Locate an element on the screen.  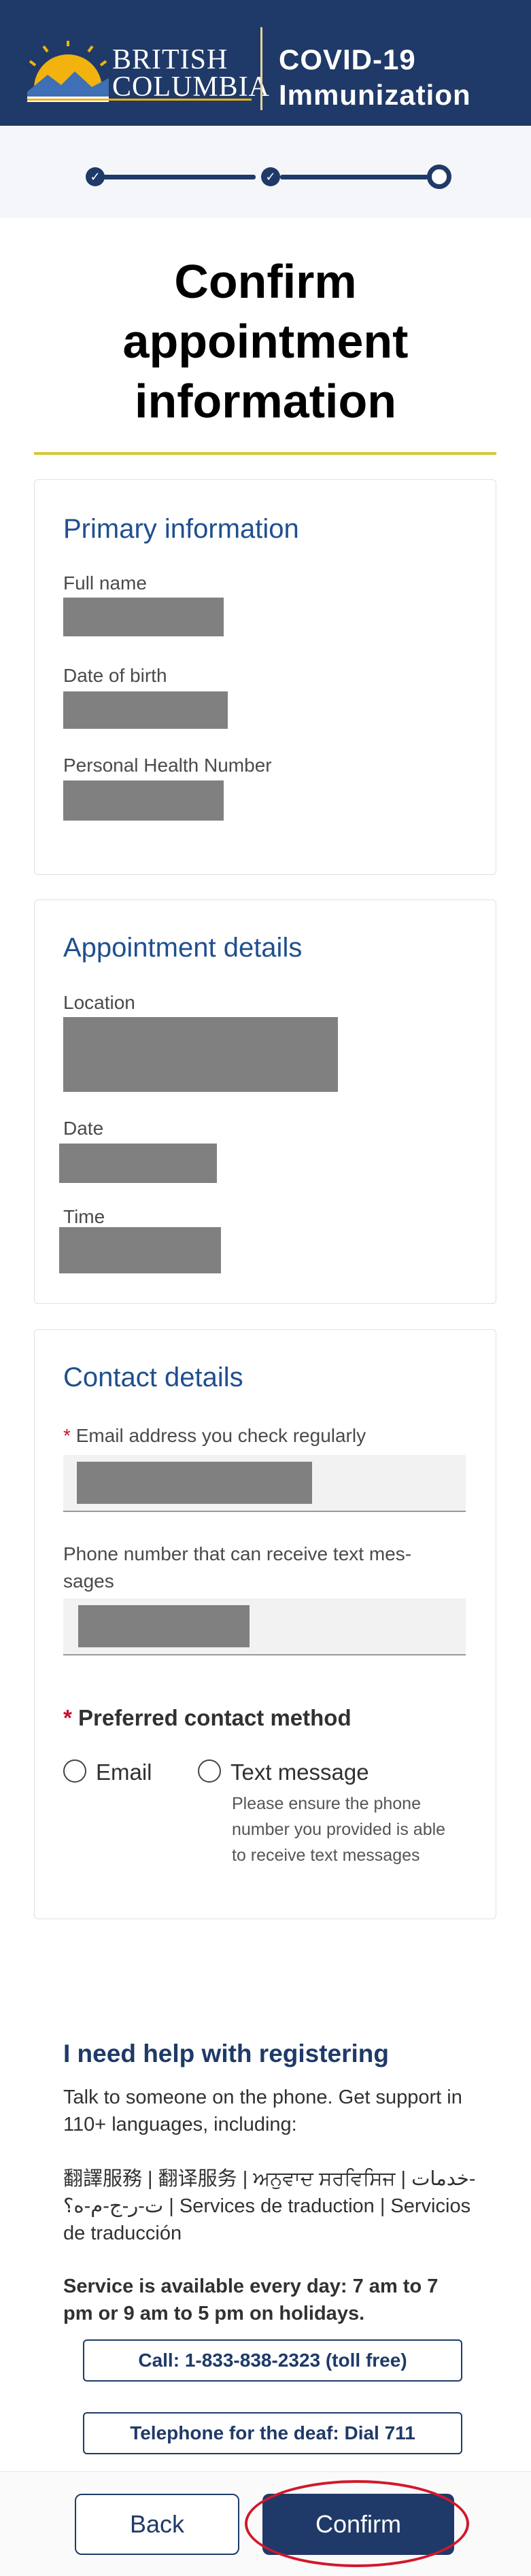
appointment-details-heading: Appointment details is located at coordinates (183, 948).